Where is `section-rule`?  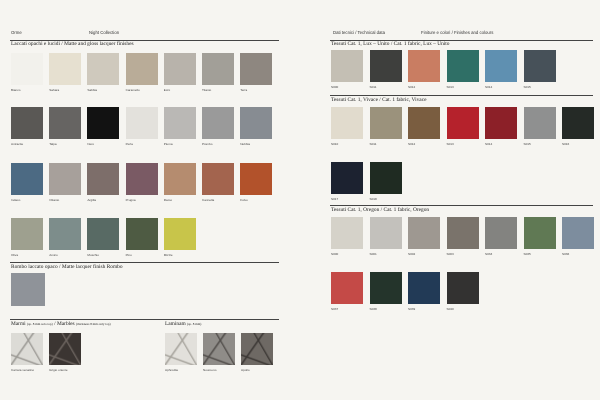 section-rule is located at coordinates (144, 319).